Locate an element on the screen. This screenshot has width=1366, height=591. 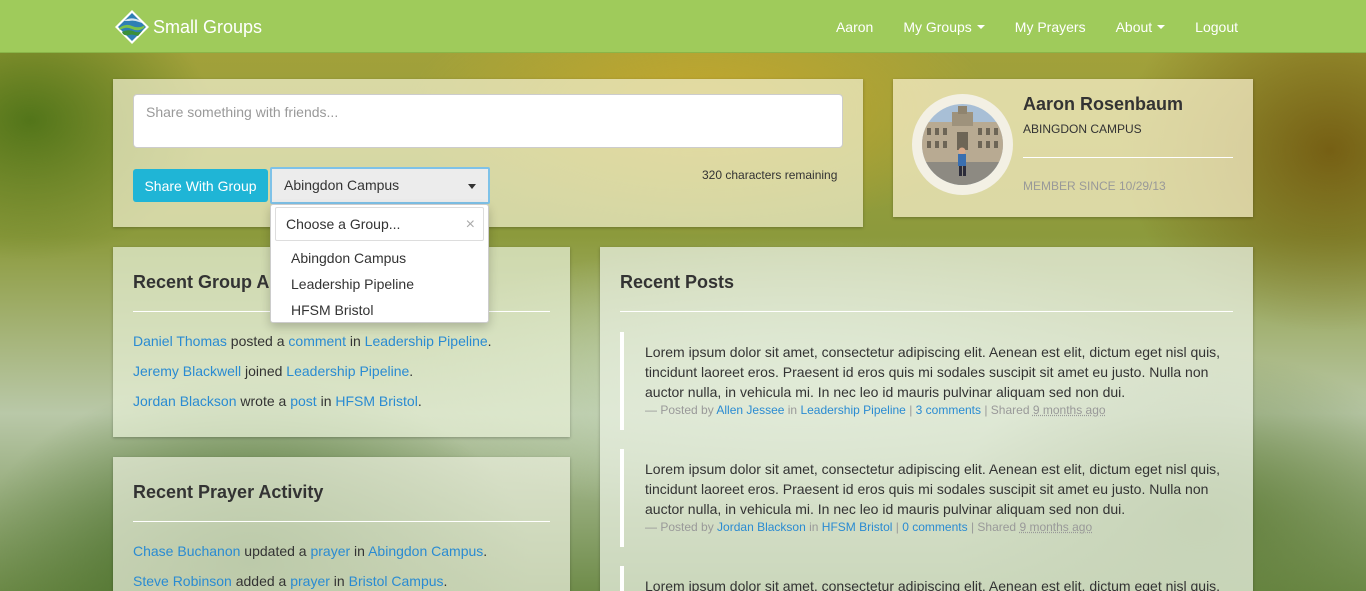
author-link: Jordan Blackson is located at coordinates (761, 527).